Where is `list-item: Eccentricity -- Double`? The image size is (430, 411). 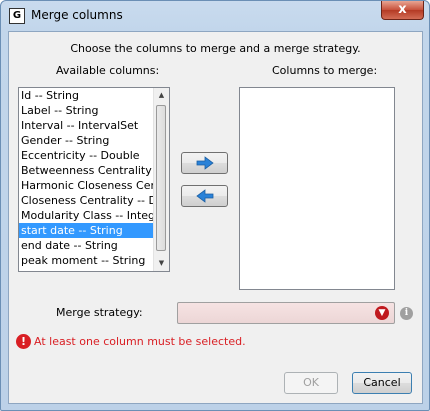 list-item: Eccentricity -- Double is located at coordinates (86, 155).